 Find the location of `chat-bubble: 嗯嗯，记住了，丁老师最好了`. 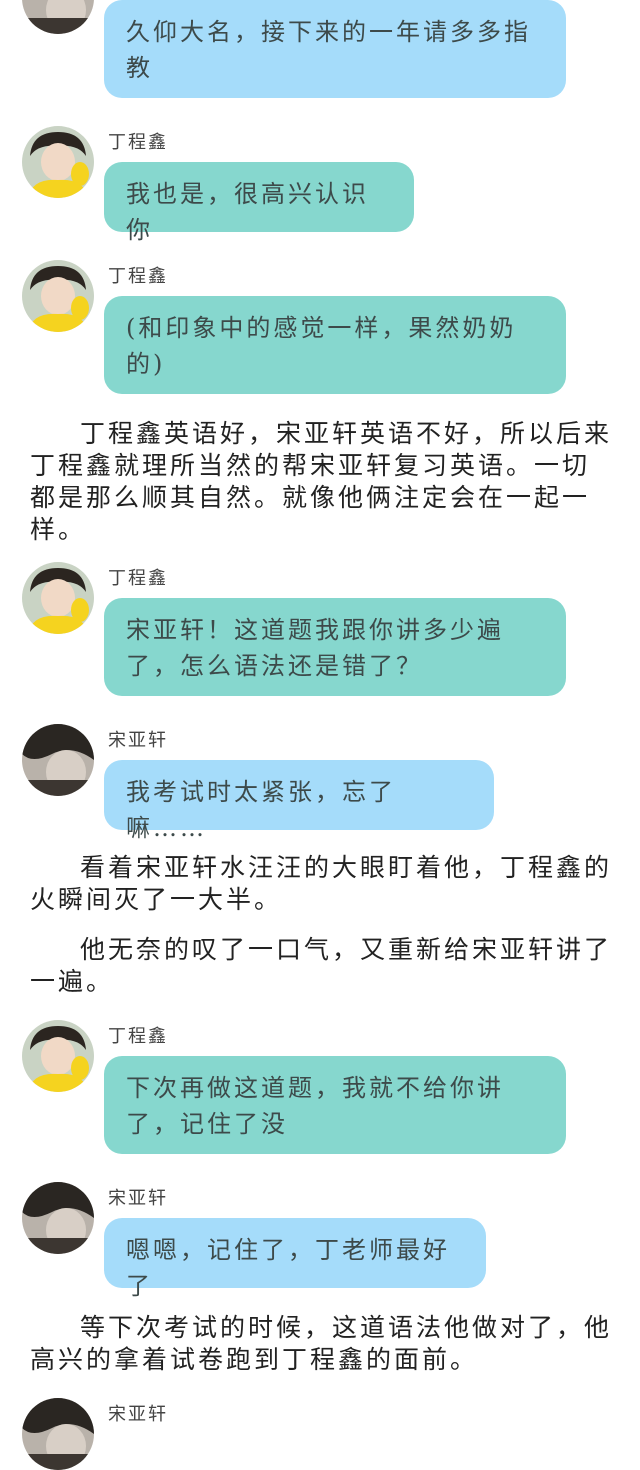

chat-bubble: 嗯嗯，记住了，丁老师最好了 is located at coordinates (295, 1259).